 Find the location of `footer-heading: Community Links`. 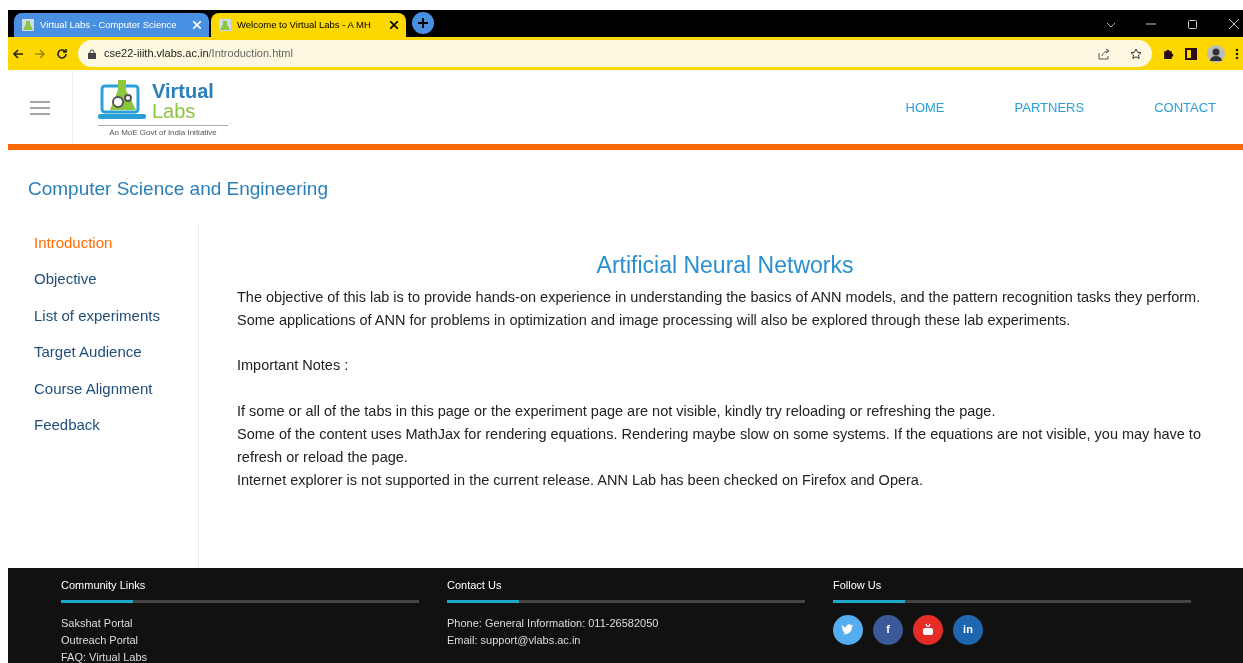

footer-heading: Community Links is located at coordinates (104, 585).